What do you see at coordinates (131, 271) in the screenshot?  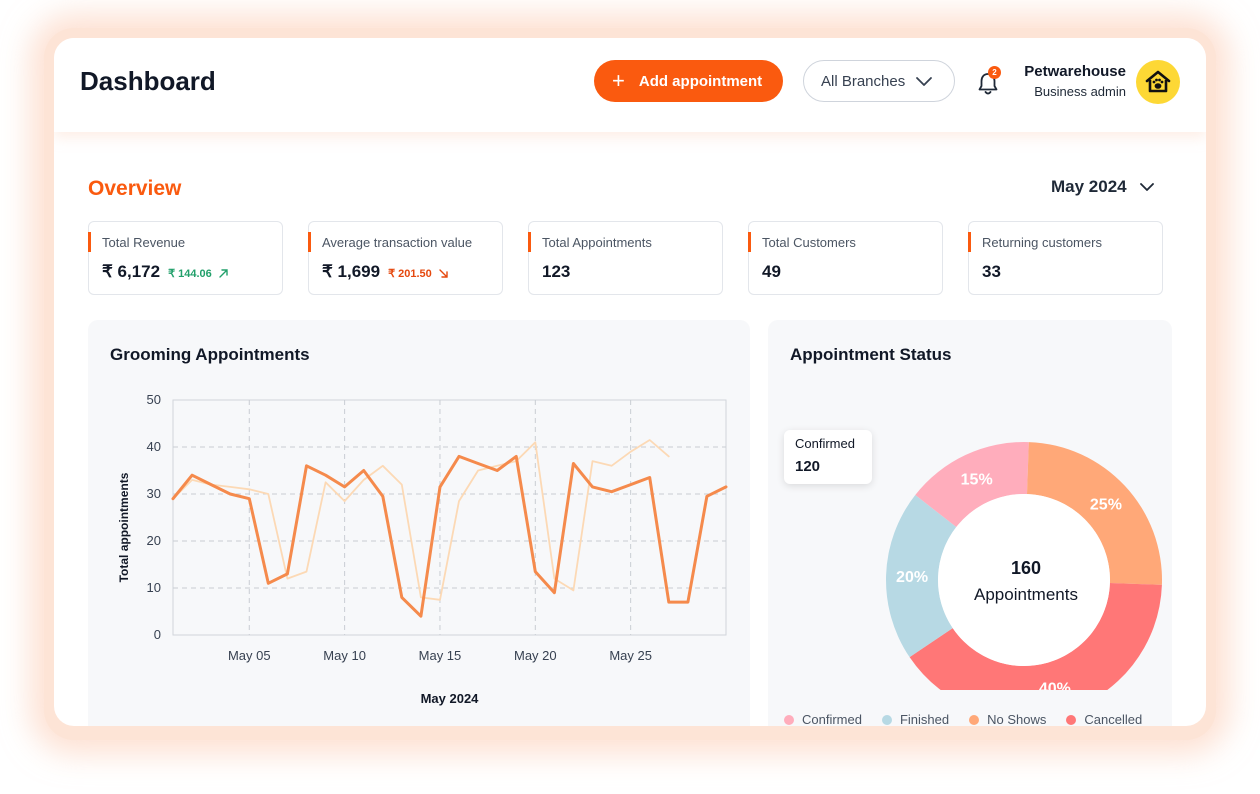 I see `stat-value: ₹ 6,172` at bounding box center [131, 271].